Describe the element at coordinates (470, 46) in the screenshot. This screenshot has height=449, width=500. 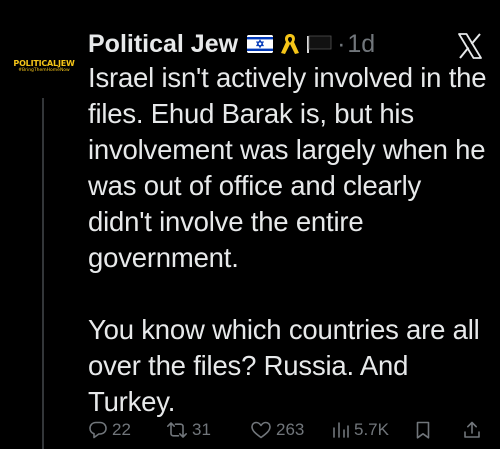
I see `x-logo-icon` at that location.